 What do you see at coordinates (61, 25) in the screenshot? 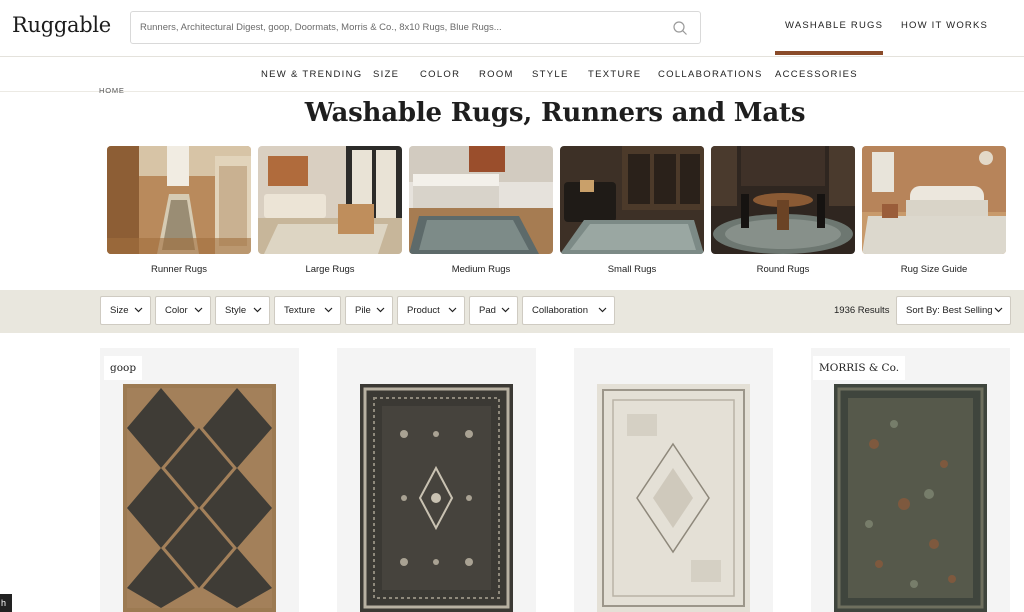
I see `logo: Ruggable` at bounding box center [61, 25].